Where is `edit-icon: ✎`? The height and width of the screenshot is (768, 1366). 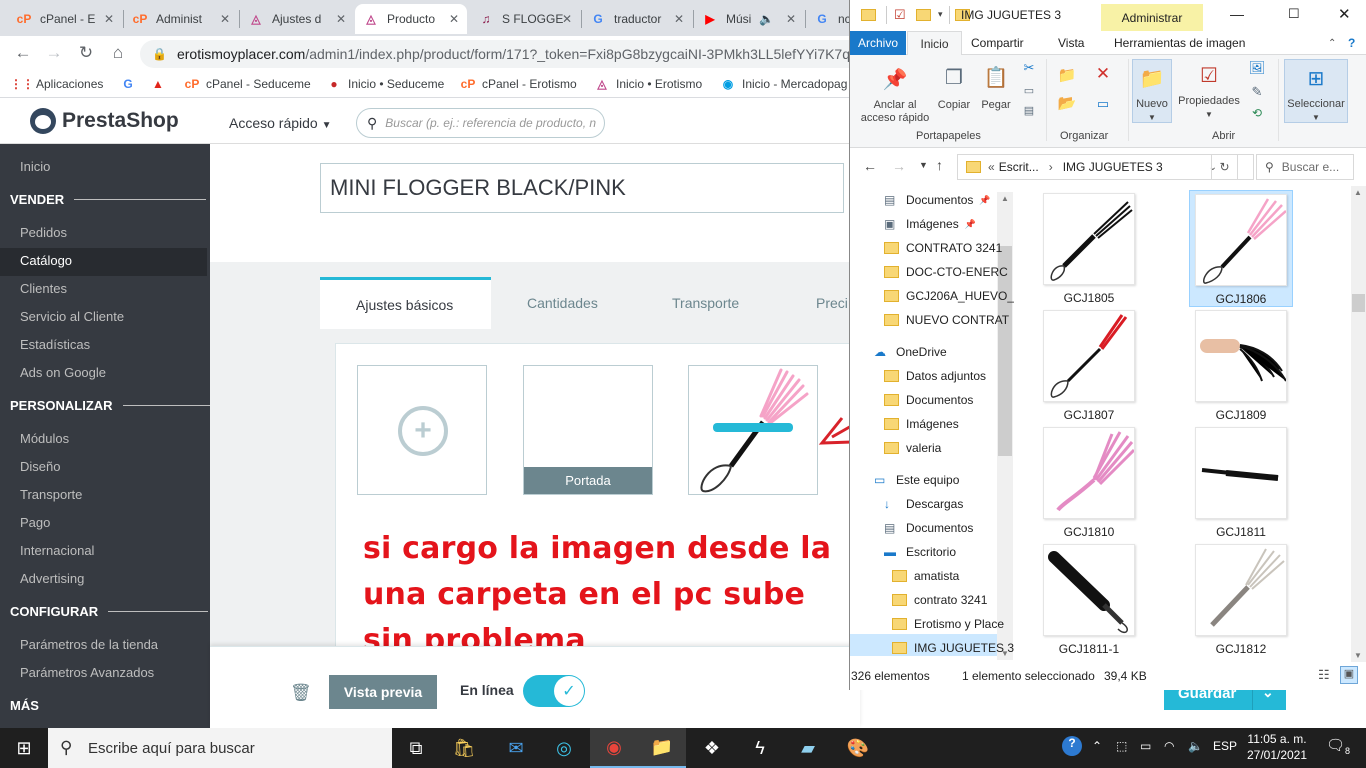 edit-icon: ✎ is located at coordinates (1257, 91).